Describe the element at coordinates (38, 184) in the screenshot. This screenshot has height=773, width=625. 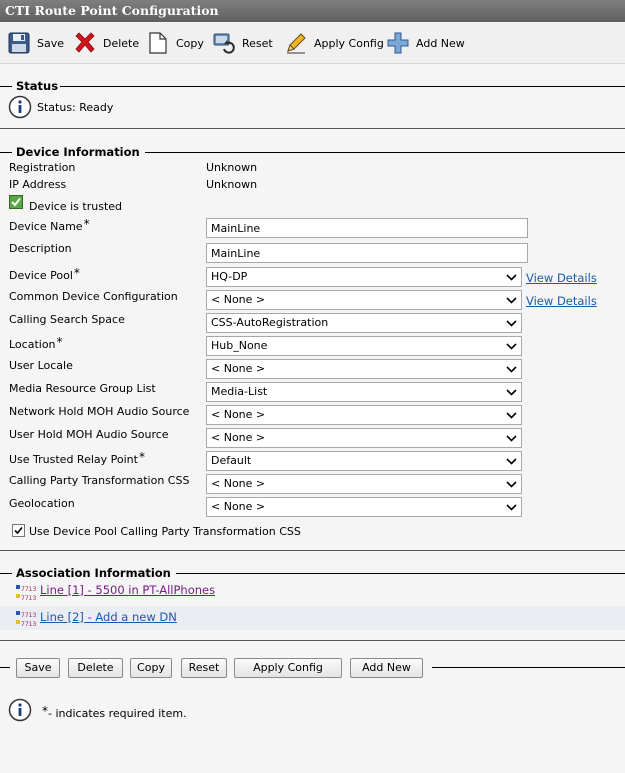
I see `ip-address-label: IP Address` at that location.